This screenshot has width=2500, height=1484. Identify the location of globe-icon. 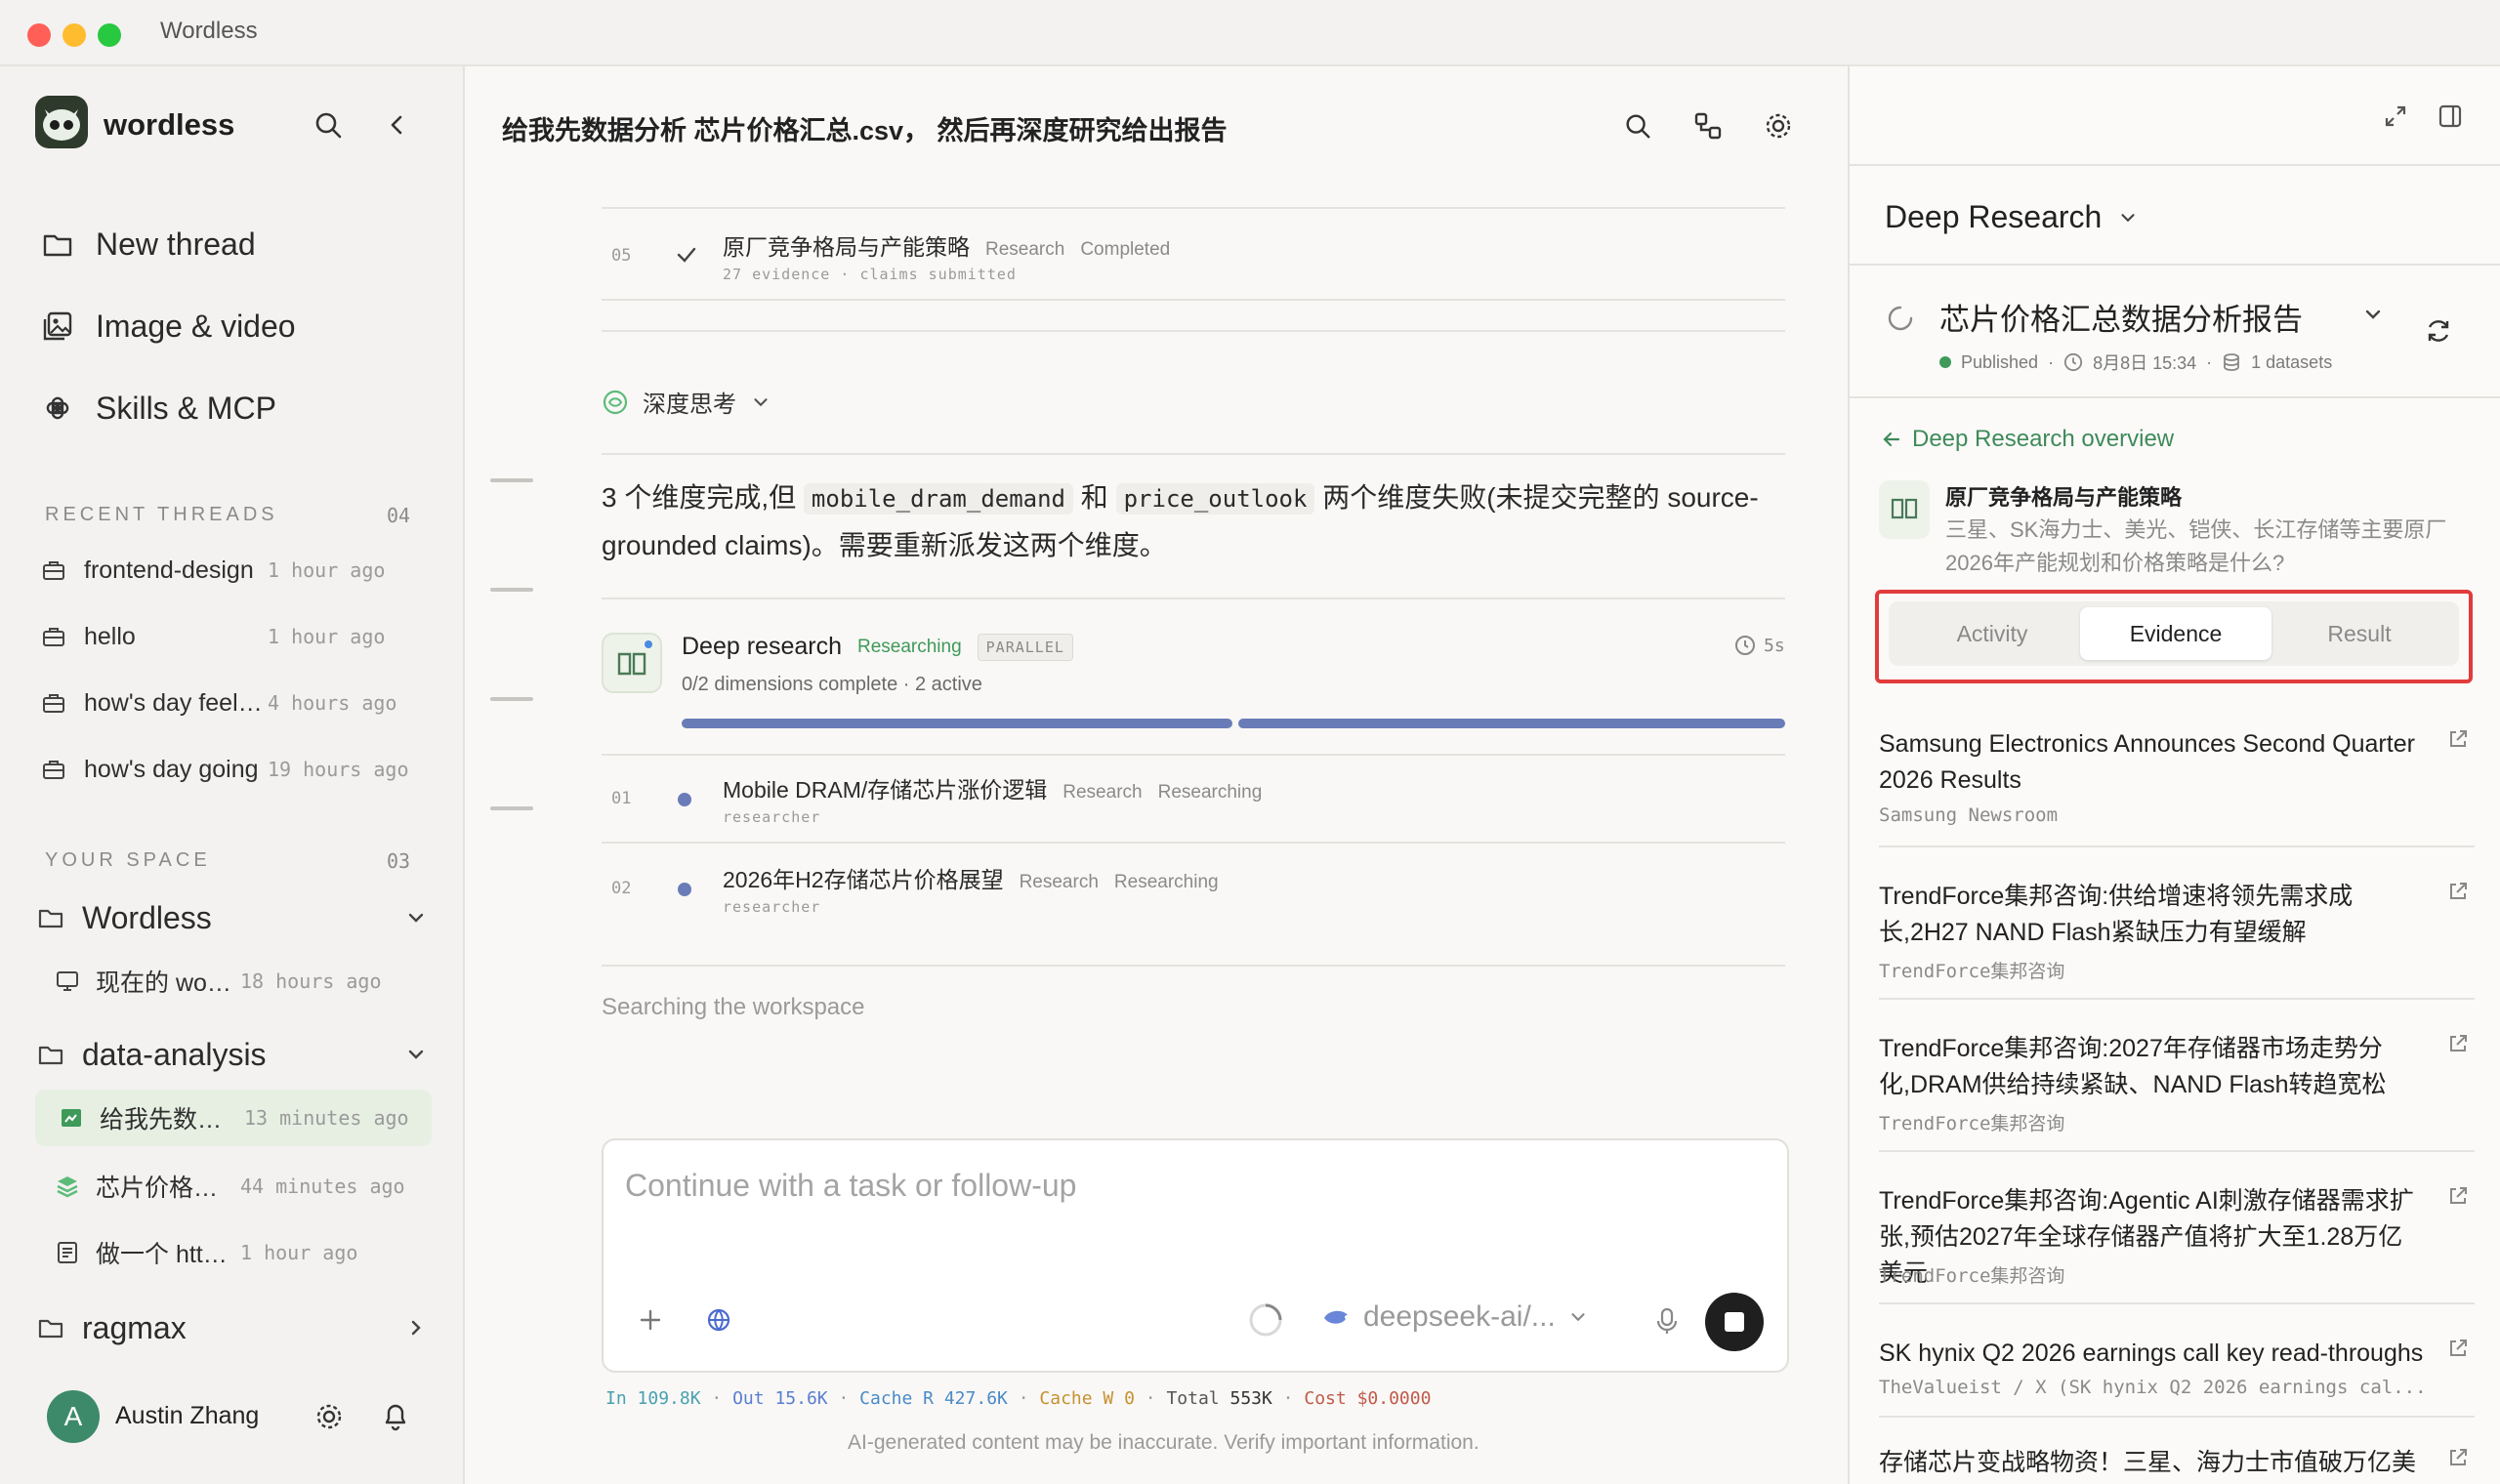
(718, 1323).